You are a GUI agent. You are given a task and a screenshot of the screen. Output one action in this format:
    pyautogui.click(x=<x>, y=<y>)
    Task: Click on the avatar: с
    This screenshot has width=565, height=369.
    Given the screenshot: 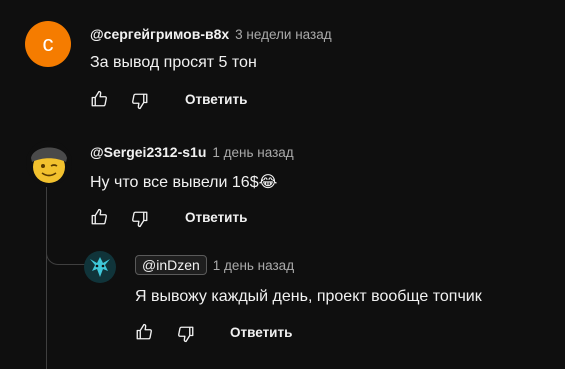 What is the action you would take?
    pyautogui.click(x=48, y=44)
    